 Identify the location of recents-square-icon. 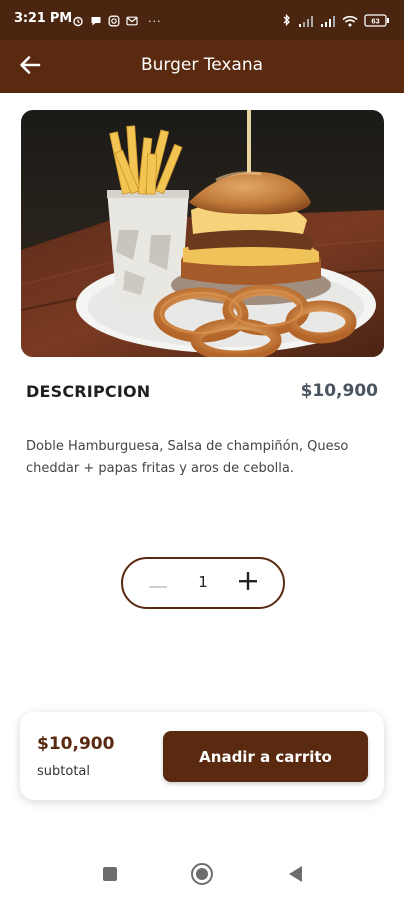
(110, 876).